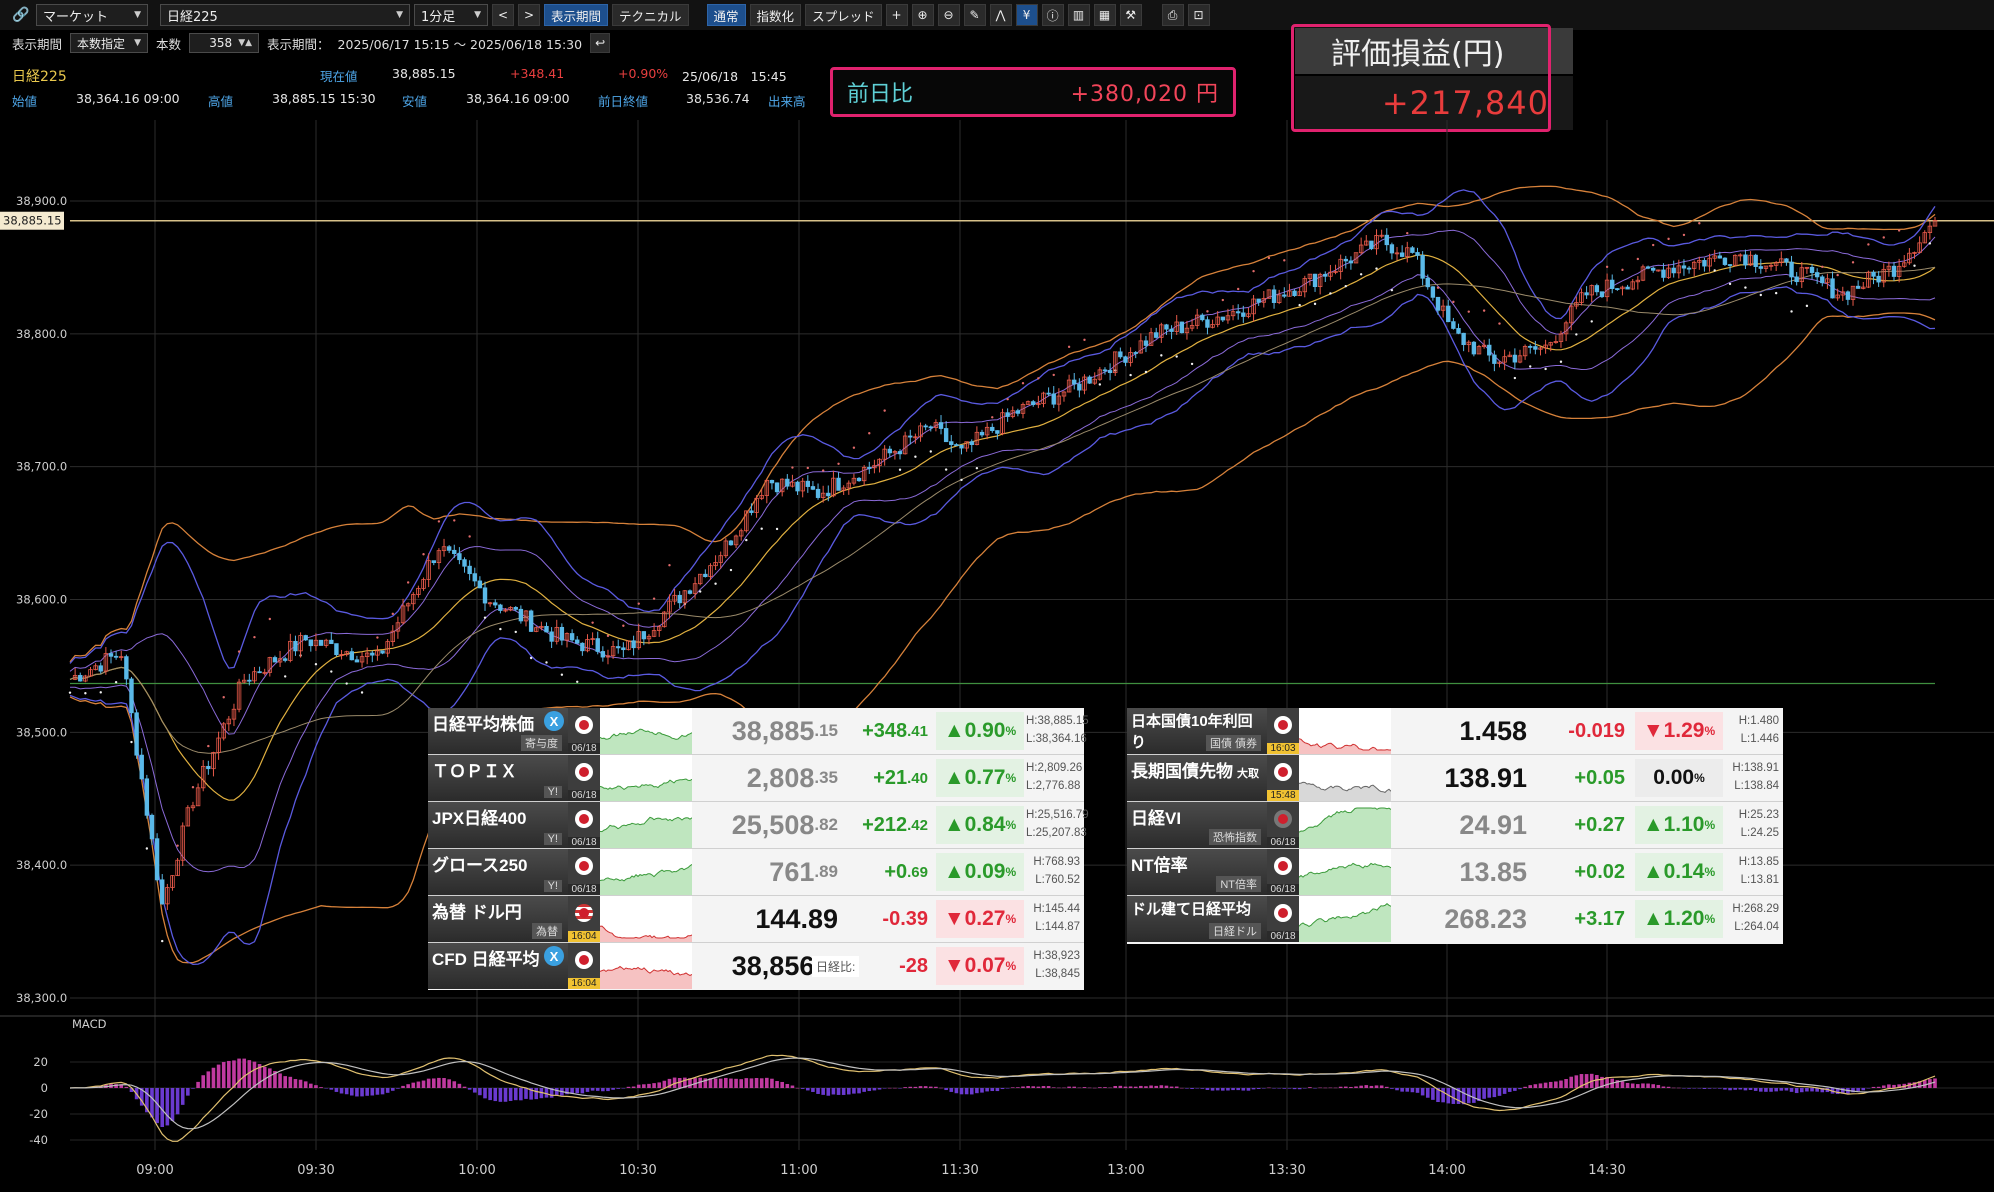 The height and width of the screenshot is (1192, 1994). What do you see at coordinates (498, 966) in the screenshot?
I see `market-name: CFD 日経平均 X` at bounding box center [498, 966].